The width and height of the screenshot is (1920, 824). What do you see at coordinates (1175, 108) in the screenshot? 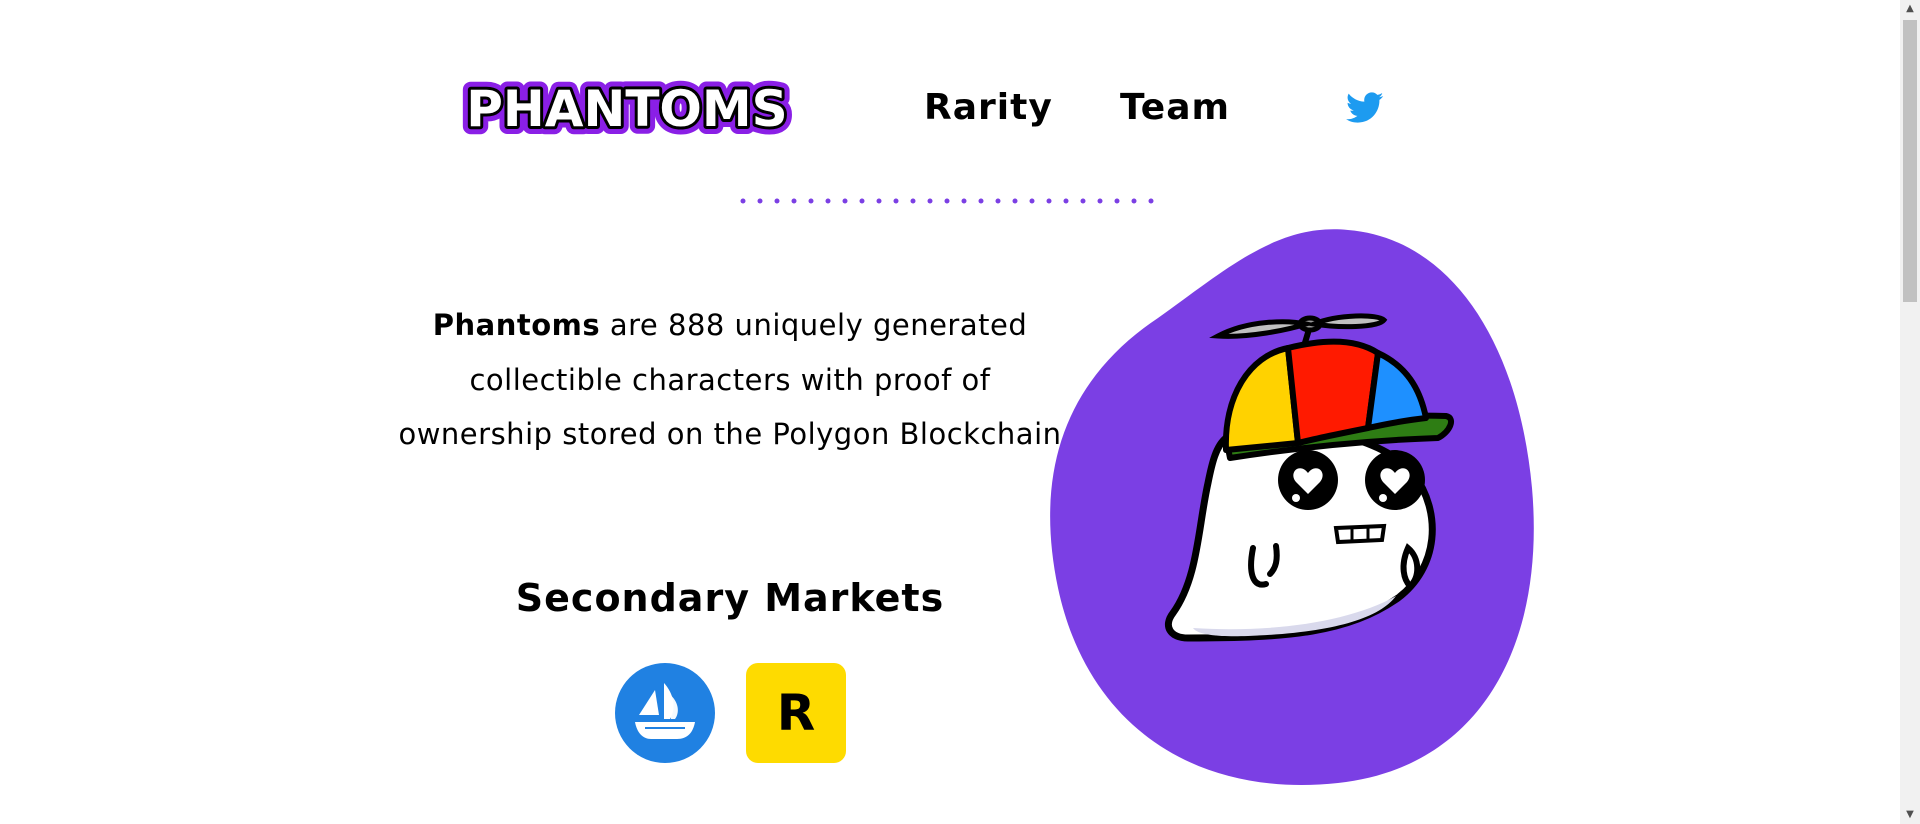
I see `nav-team-link: Team` at bounding box center [1175, 108].